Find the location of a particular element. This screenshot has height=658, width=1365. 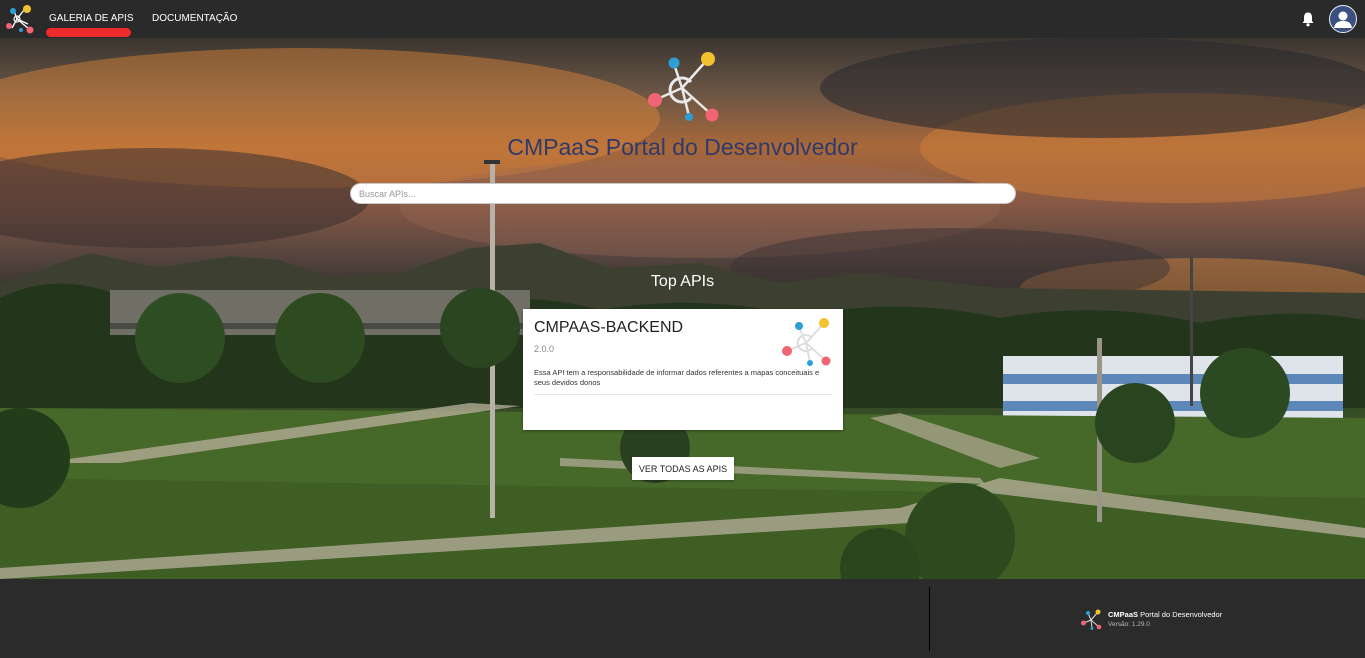

footer-brand-bold: CMPaaS is located at coordinates (1123, 614).